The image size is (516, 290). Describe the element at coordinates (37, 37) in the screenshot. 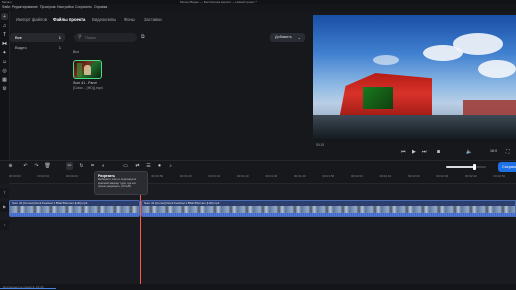

I see `category-all: Все 1` at that location.